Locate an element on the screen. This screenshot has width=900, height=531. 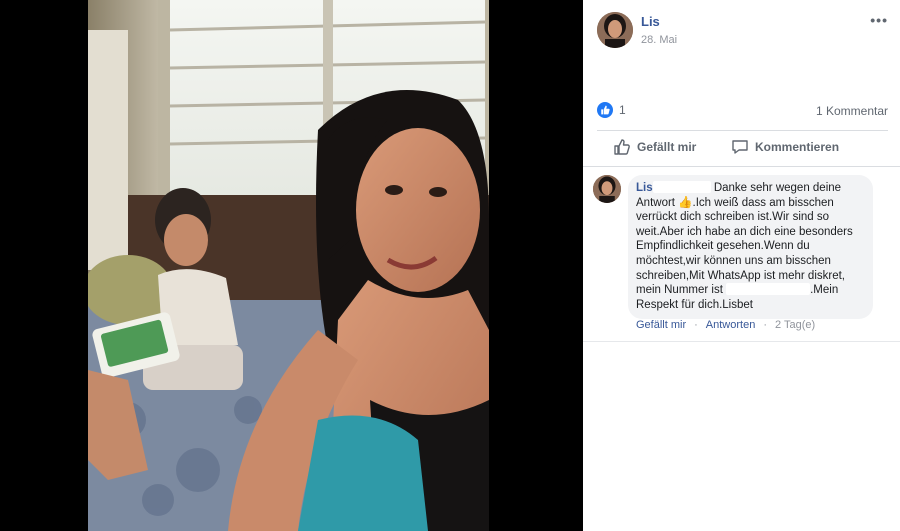
comment-count-link: 1 Kommentar is located at coordinates (852, 111).